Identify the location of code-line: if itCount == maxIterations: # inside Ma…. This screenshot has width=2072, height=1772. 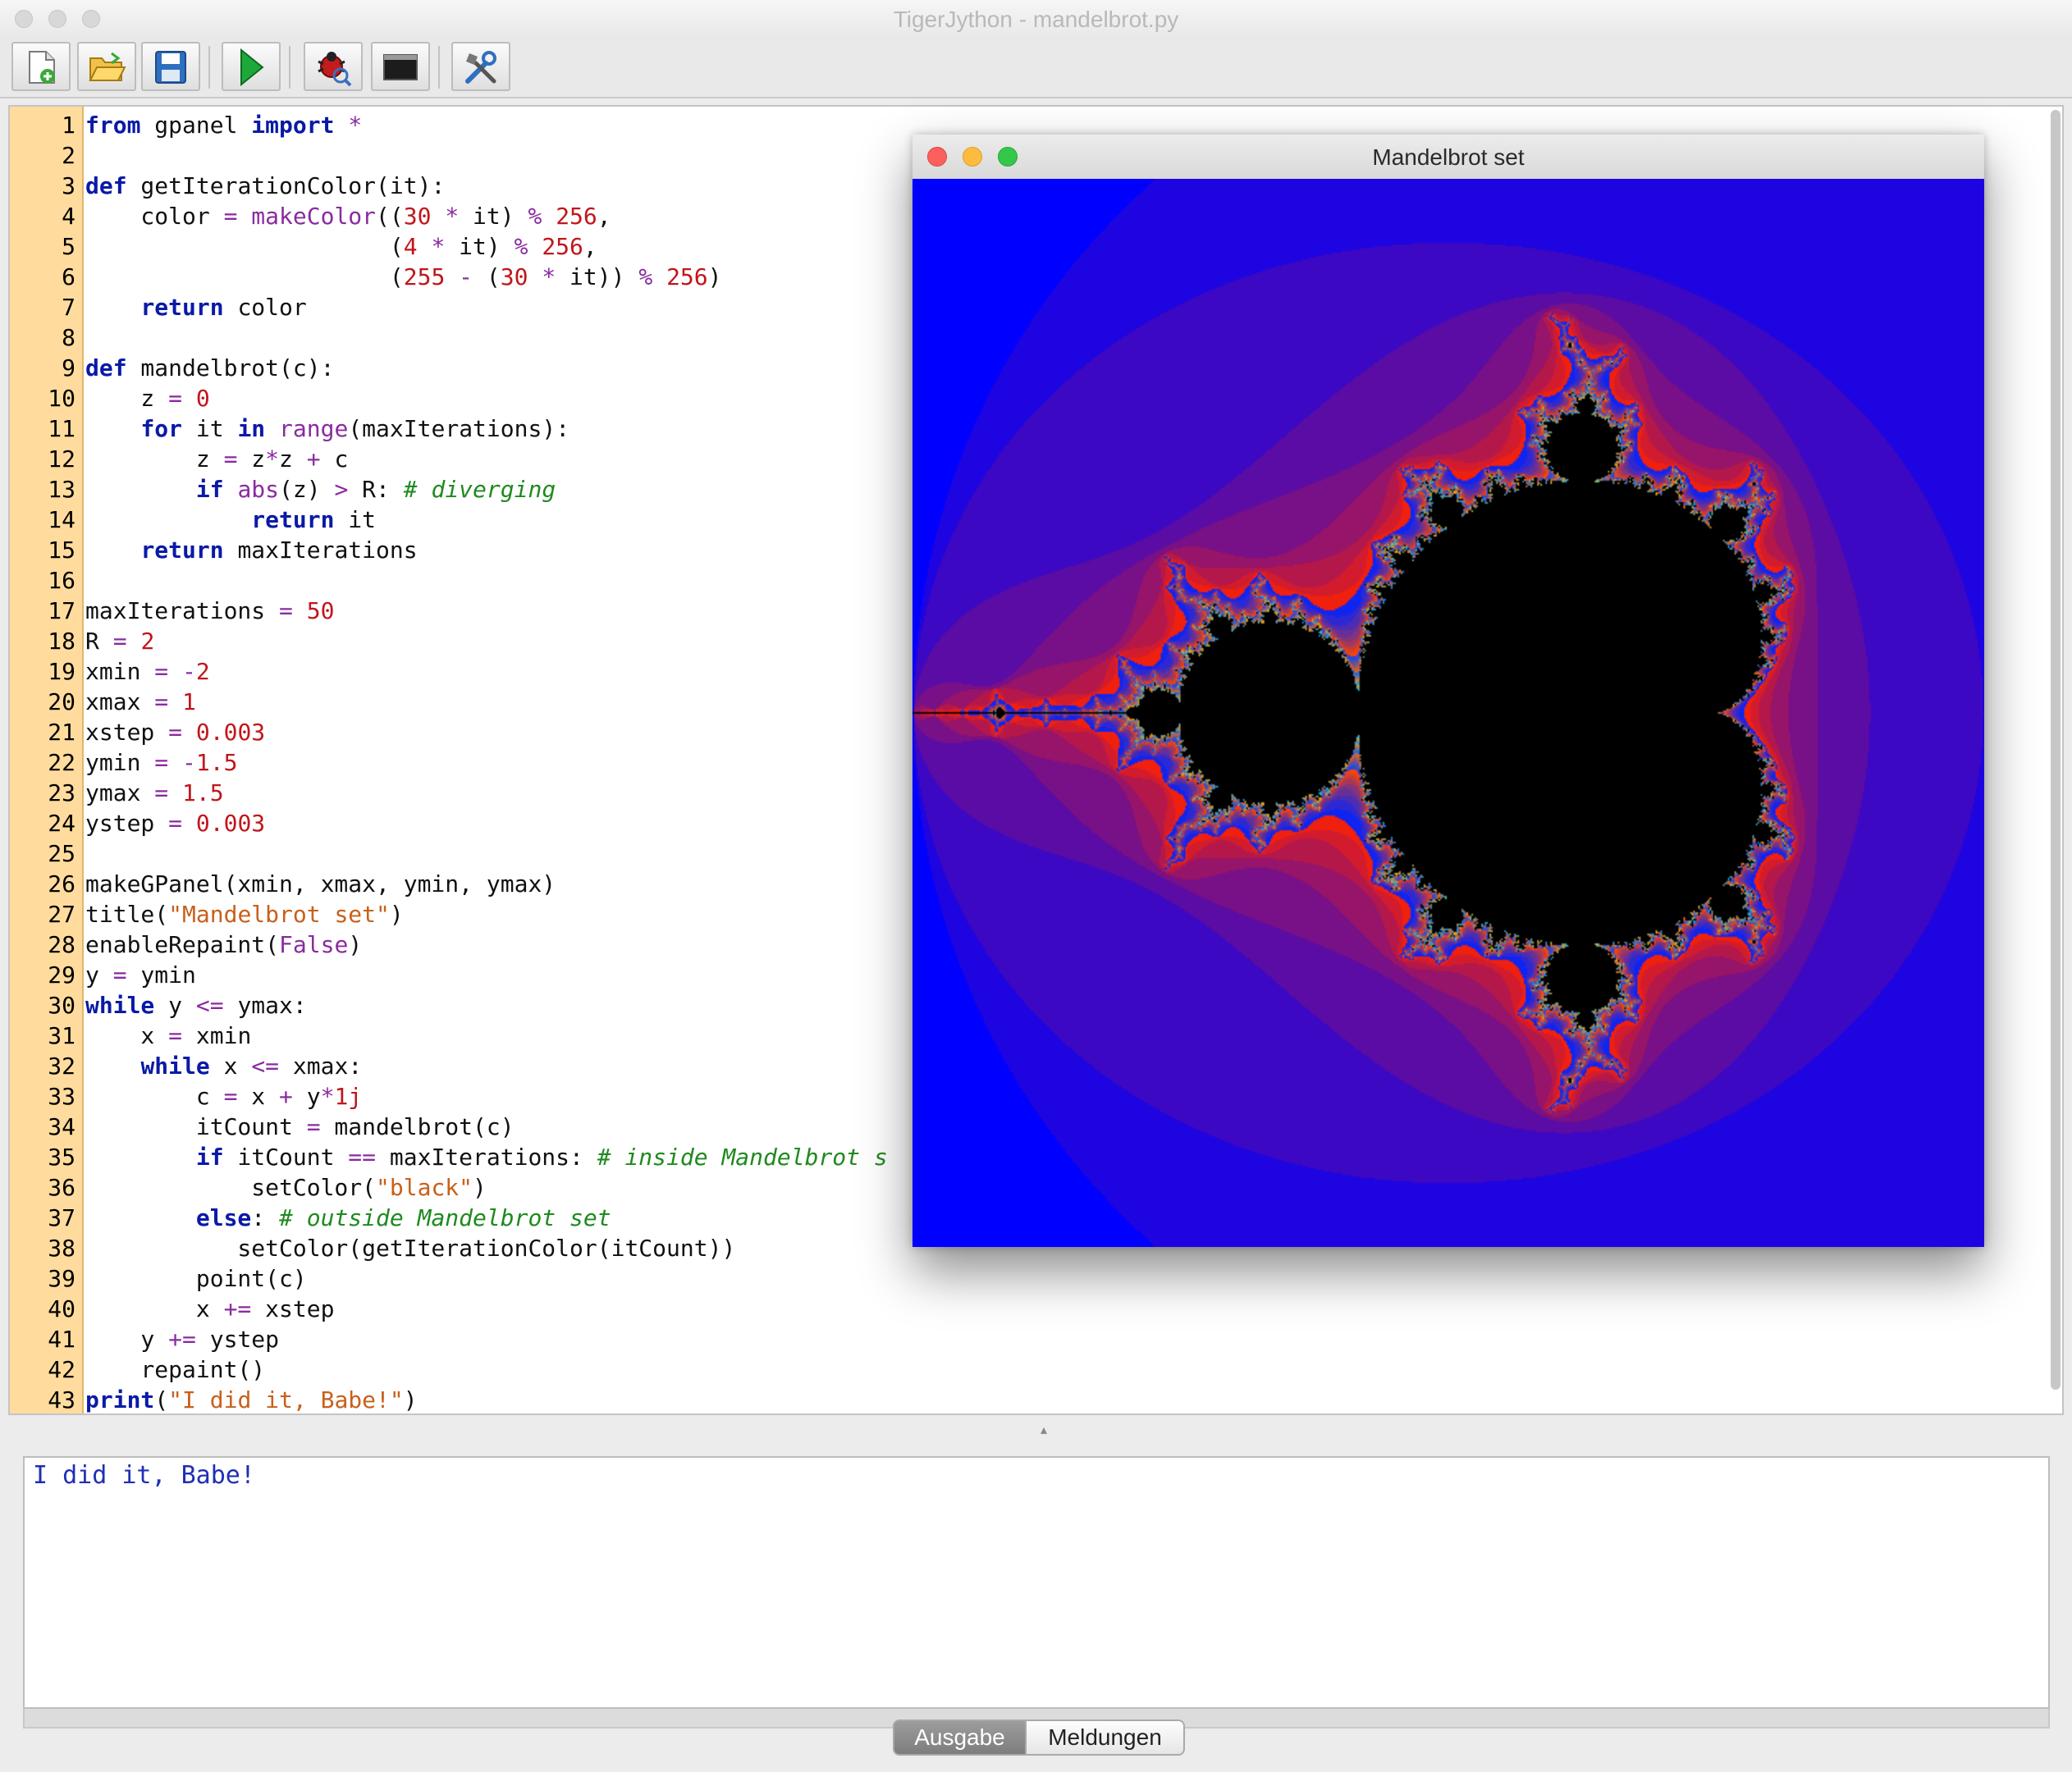
(486, 1157).